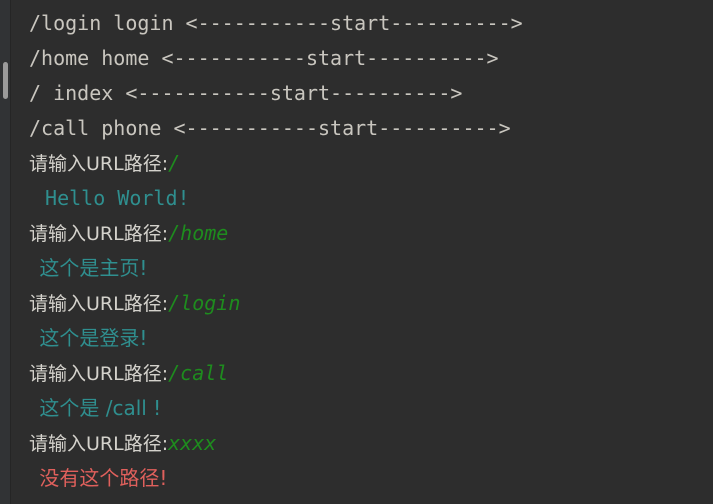  Describe the element at coordinates (362, 163) in the screenshot. I see `prompt-line: 请输入URL路径:/` at that location.